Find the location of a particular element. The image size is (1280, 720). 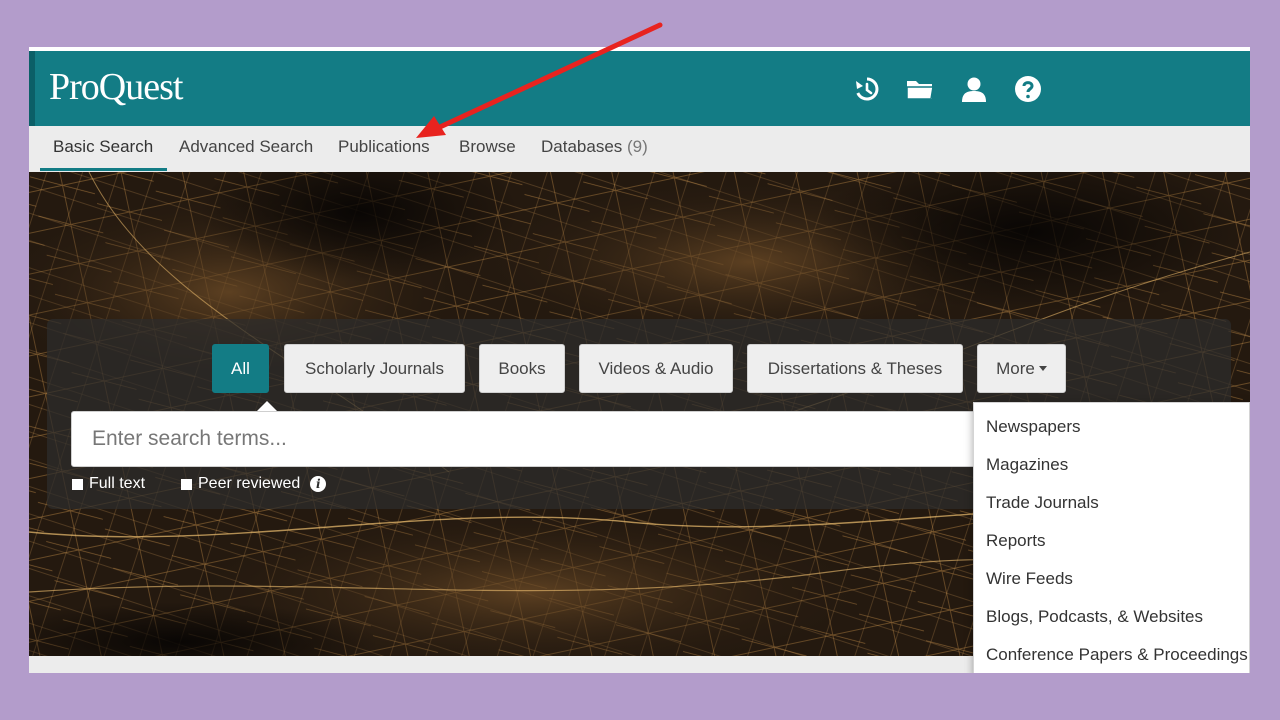

tab-books: Books is located at coordinates (522, 368).